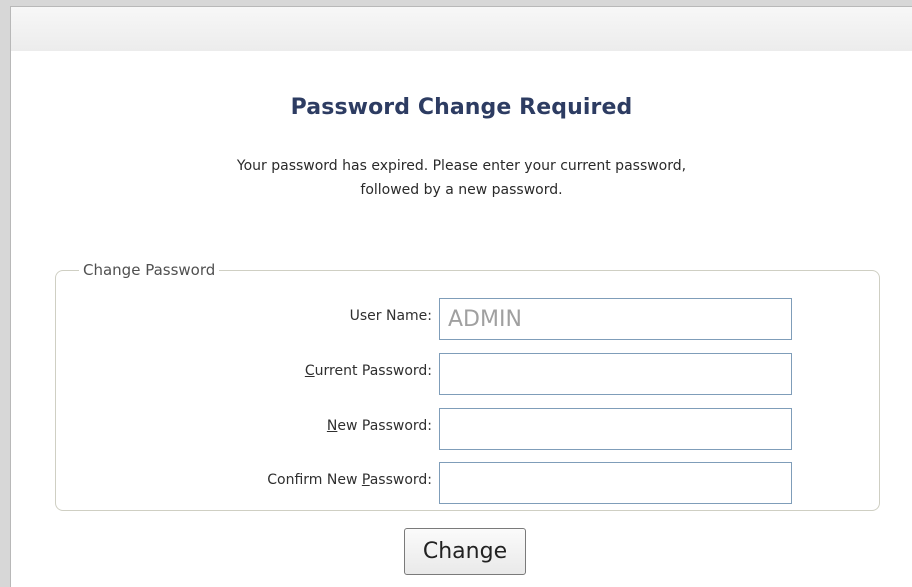 This screenshot has width=912, height=587. What do you see at coordinates (390, 316) in the screenshot?
I see `username-label: User Name:` at bounding box center [390, 316].